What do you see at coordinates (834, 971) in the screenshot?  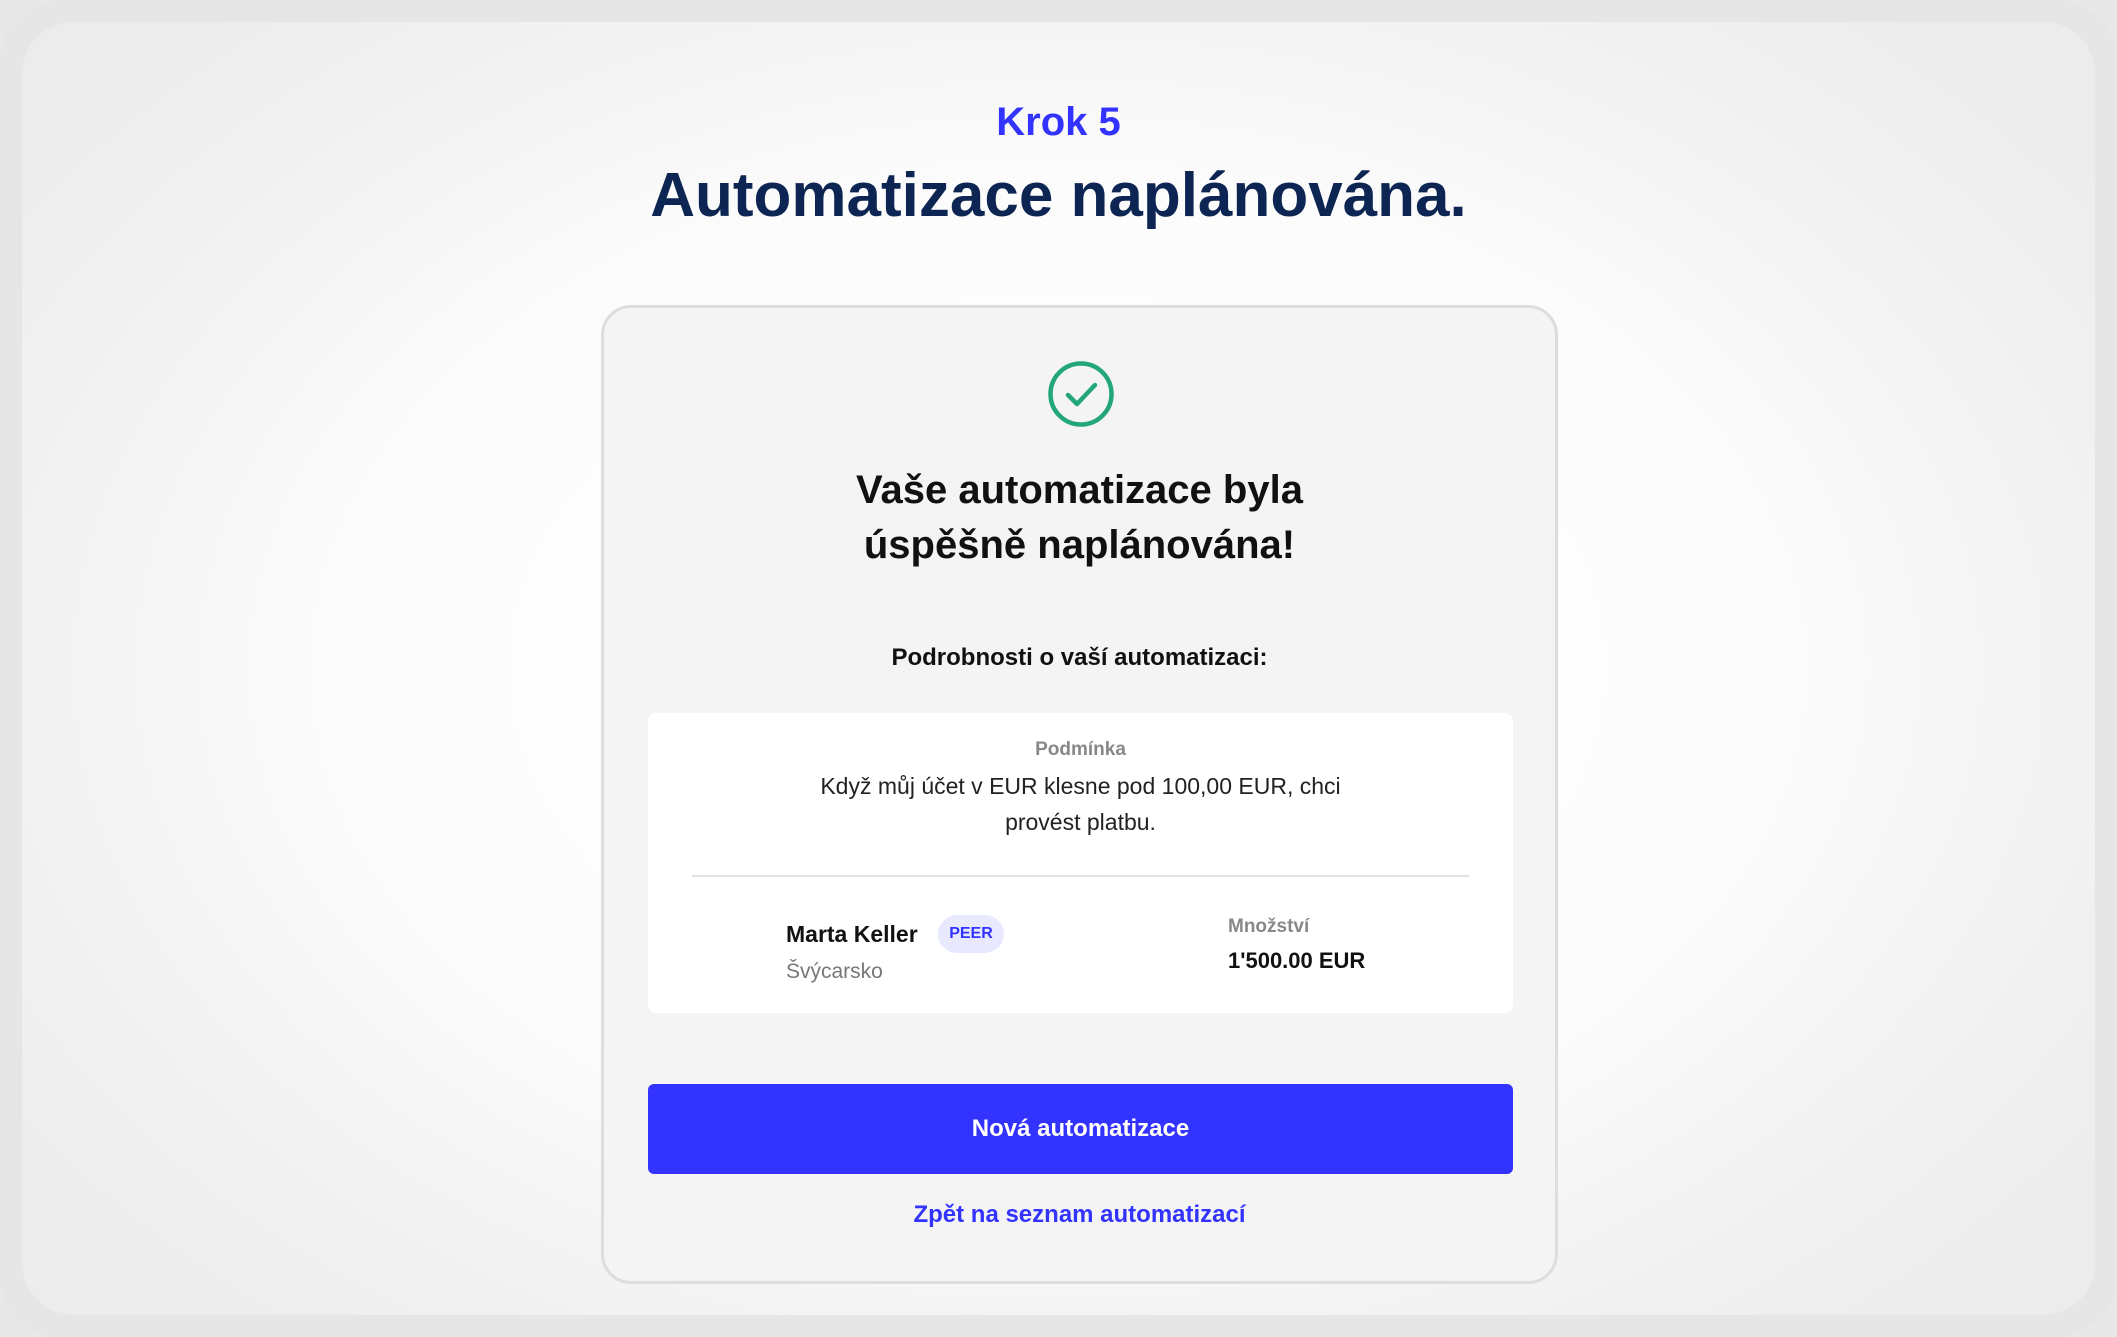 I see `recipient-country: Švýcarsko` at bounding box center [834, 971].